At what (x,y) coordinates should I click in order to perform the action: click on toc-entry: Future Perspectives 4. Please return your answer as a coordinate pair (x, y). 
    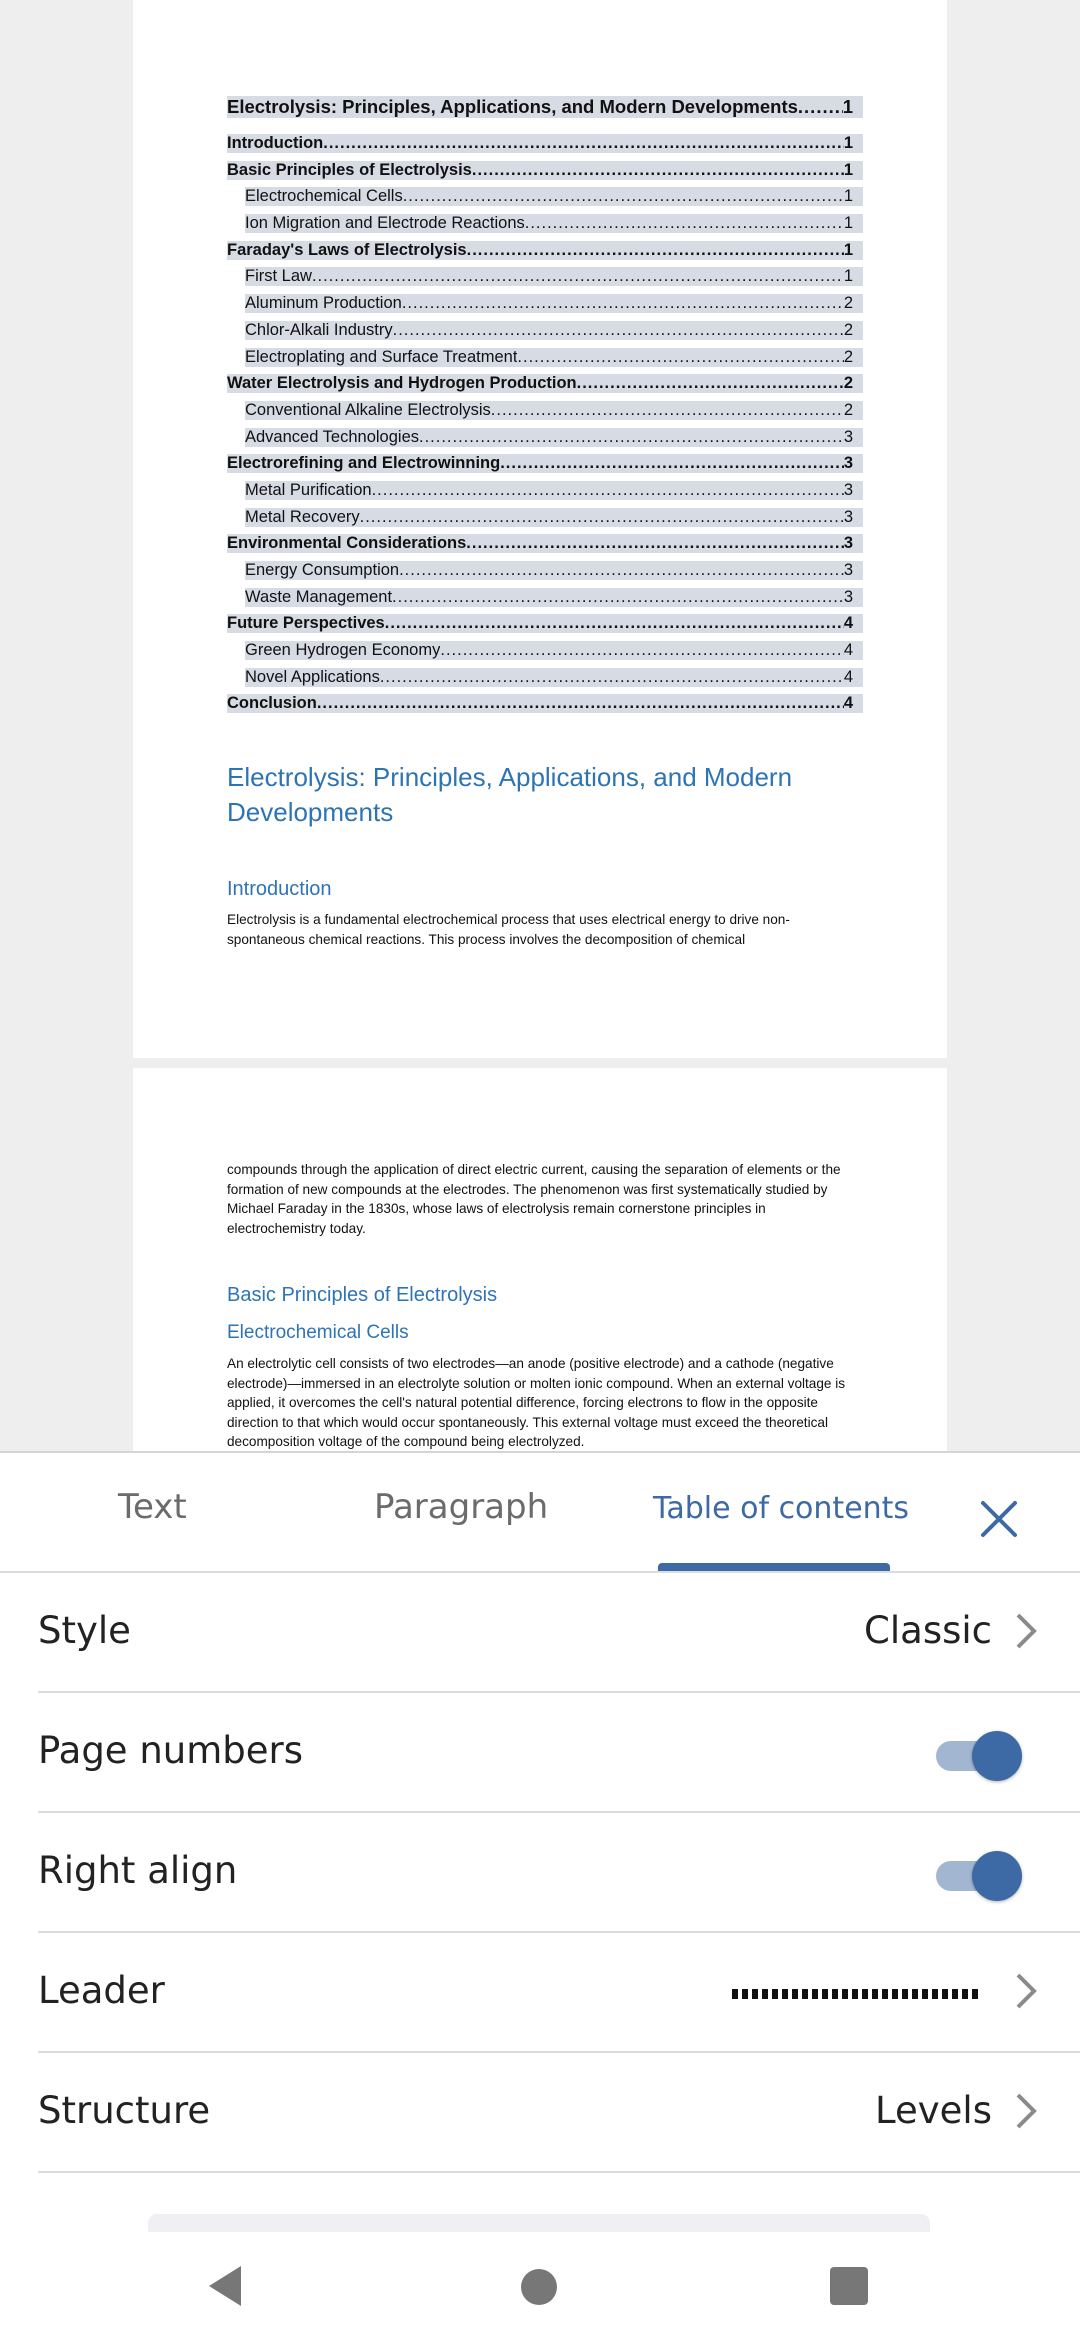
    Looking at the image, I should click on (545, 627).